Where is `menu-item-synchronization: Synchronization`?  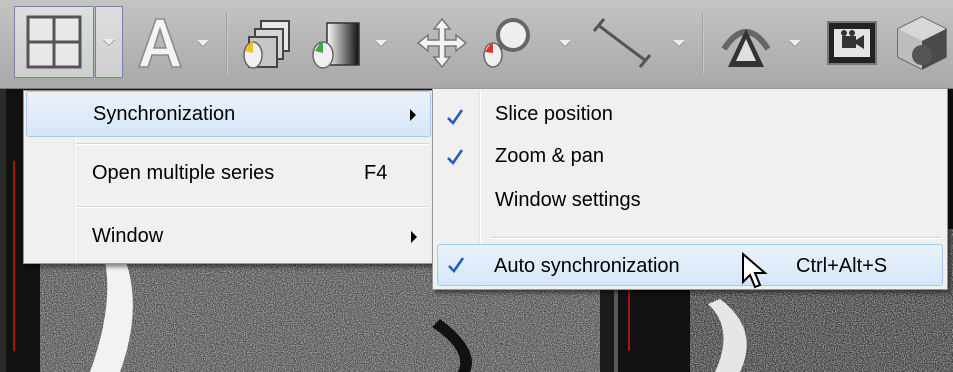
menu-item-synchronization: Synchronization is located at coordinates (228, 114).